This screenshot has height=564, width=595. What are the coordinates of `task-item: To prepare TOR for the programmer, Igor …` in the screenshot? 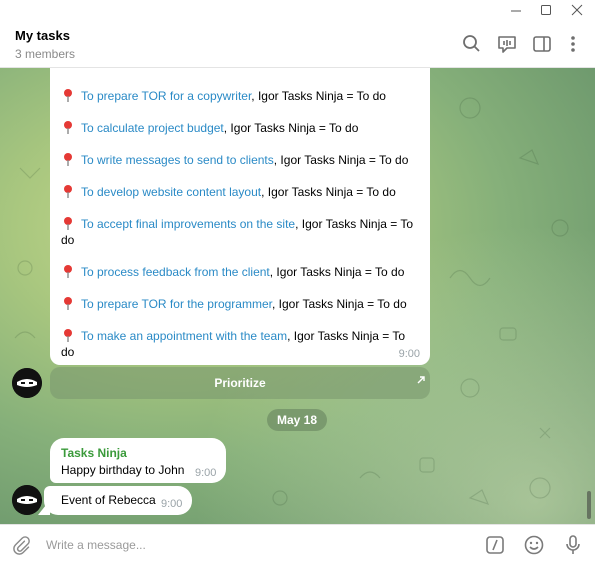 It's located at (241, 304).